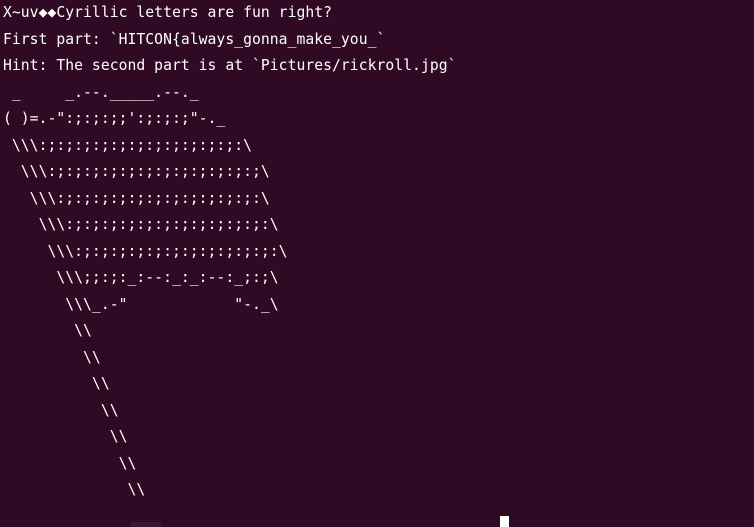 The image size is (754, 527). Describe the element at coordinates (136, 171) in the screenshot. I see `ascii-art-line: \\\:;:;:;:;:;:;:;:;:;:;:;:;\` at that location.